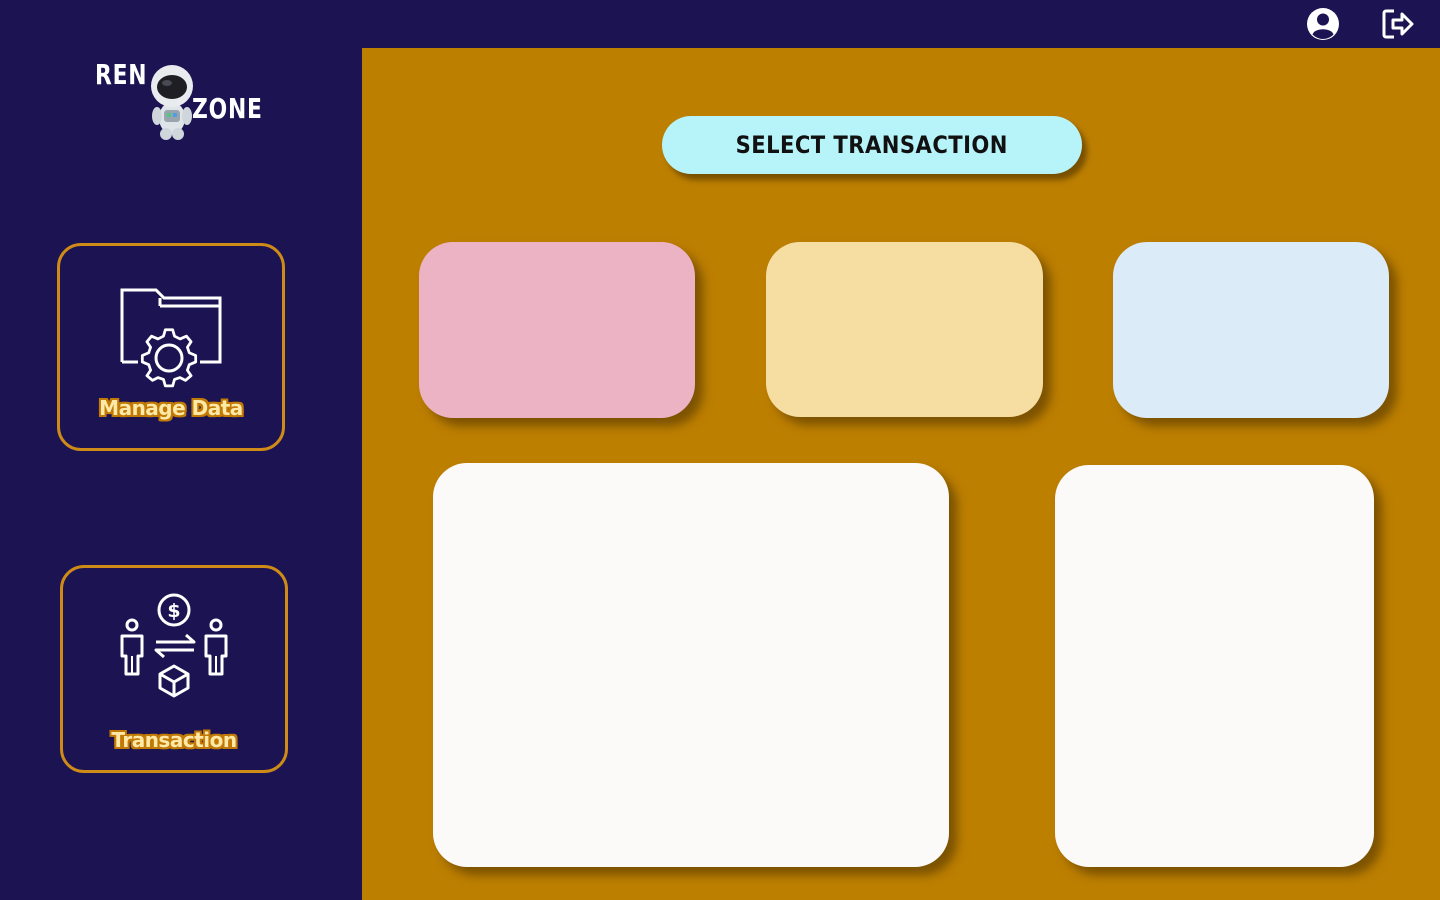 This screenshot has height=900, width=1440. Describe the element at coordinates (121, 74) in the screenshot. I see `logo-word-ren: REN` at that location.